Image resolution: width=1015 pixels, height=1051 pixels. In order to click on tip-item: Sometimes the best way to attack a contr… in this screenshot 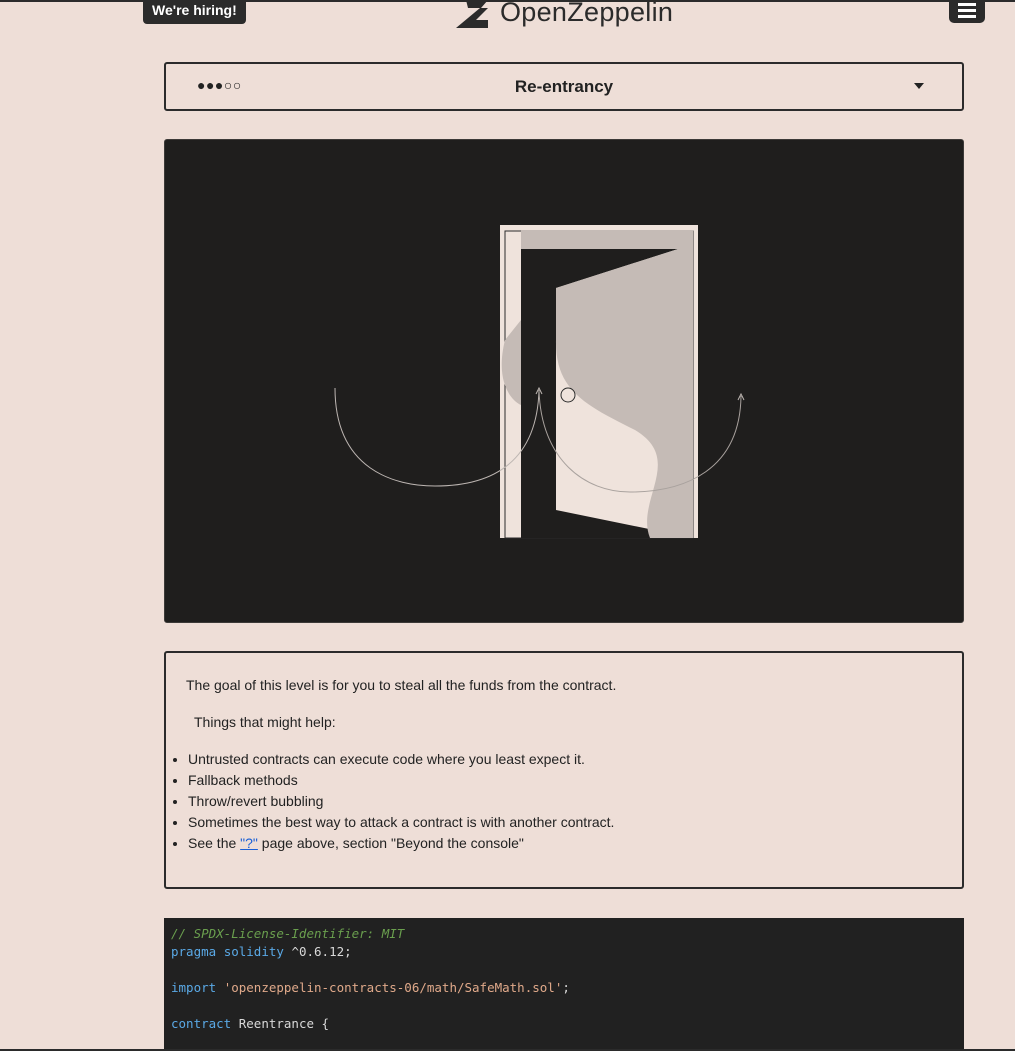, I will do `click(401, 822)`.